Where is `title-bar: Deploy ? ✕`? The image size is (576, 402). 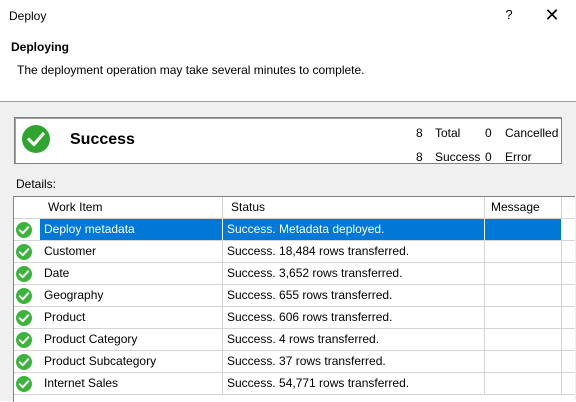 title-bar: Deploy ? ✕ is located at coordinates (288, 16).